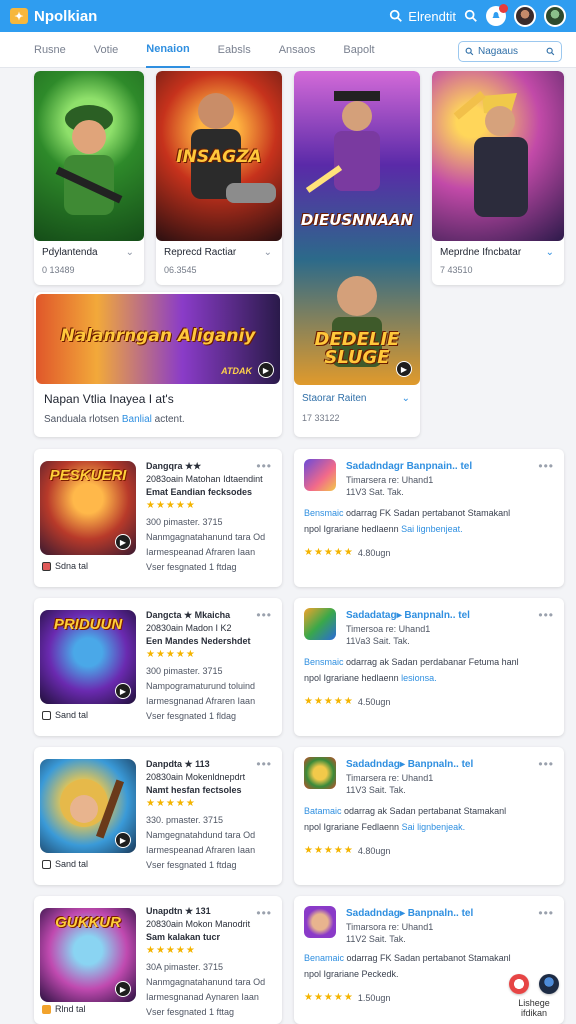 This screenshot has width=576, height=1024. I want to click on review-meta: Timarsora re: Uhand1, so click(390, 927).